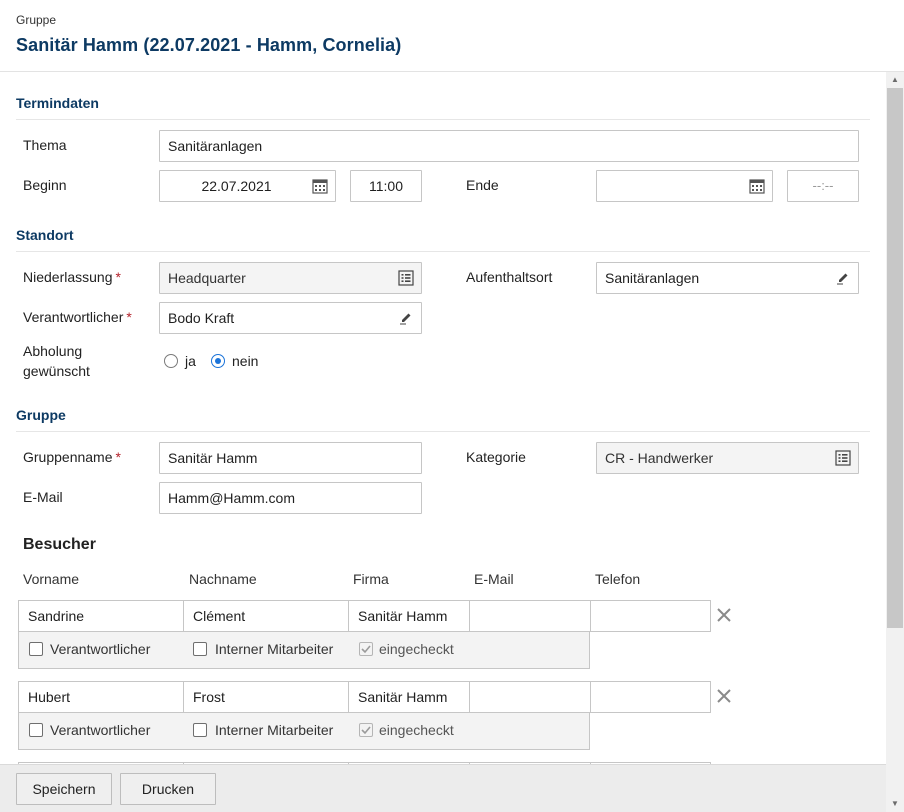 Image resolution: width=904 pixels, height=812 pixels. Describe the element at coordinates (168, 789) in the screenshot. I see `print-button: Drucken` at that location.